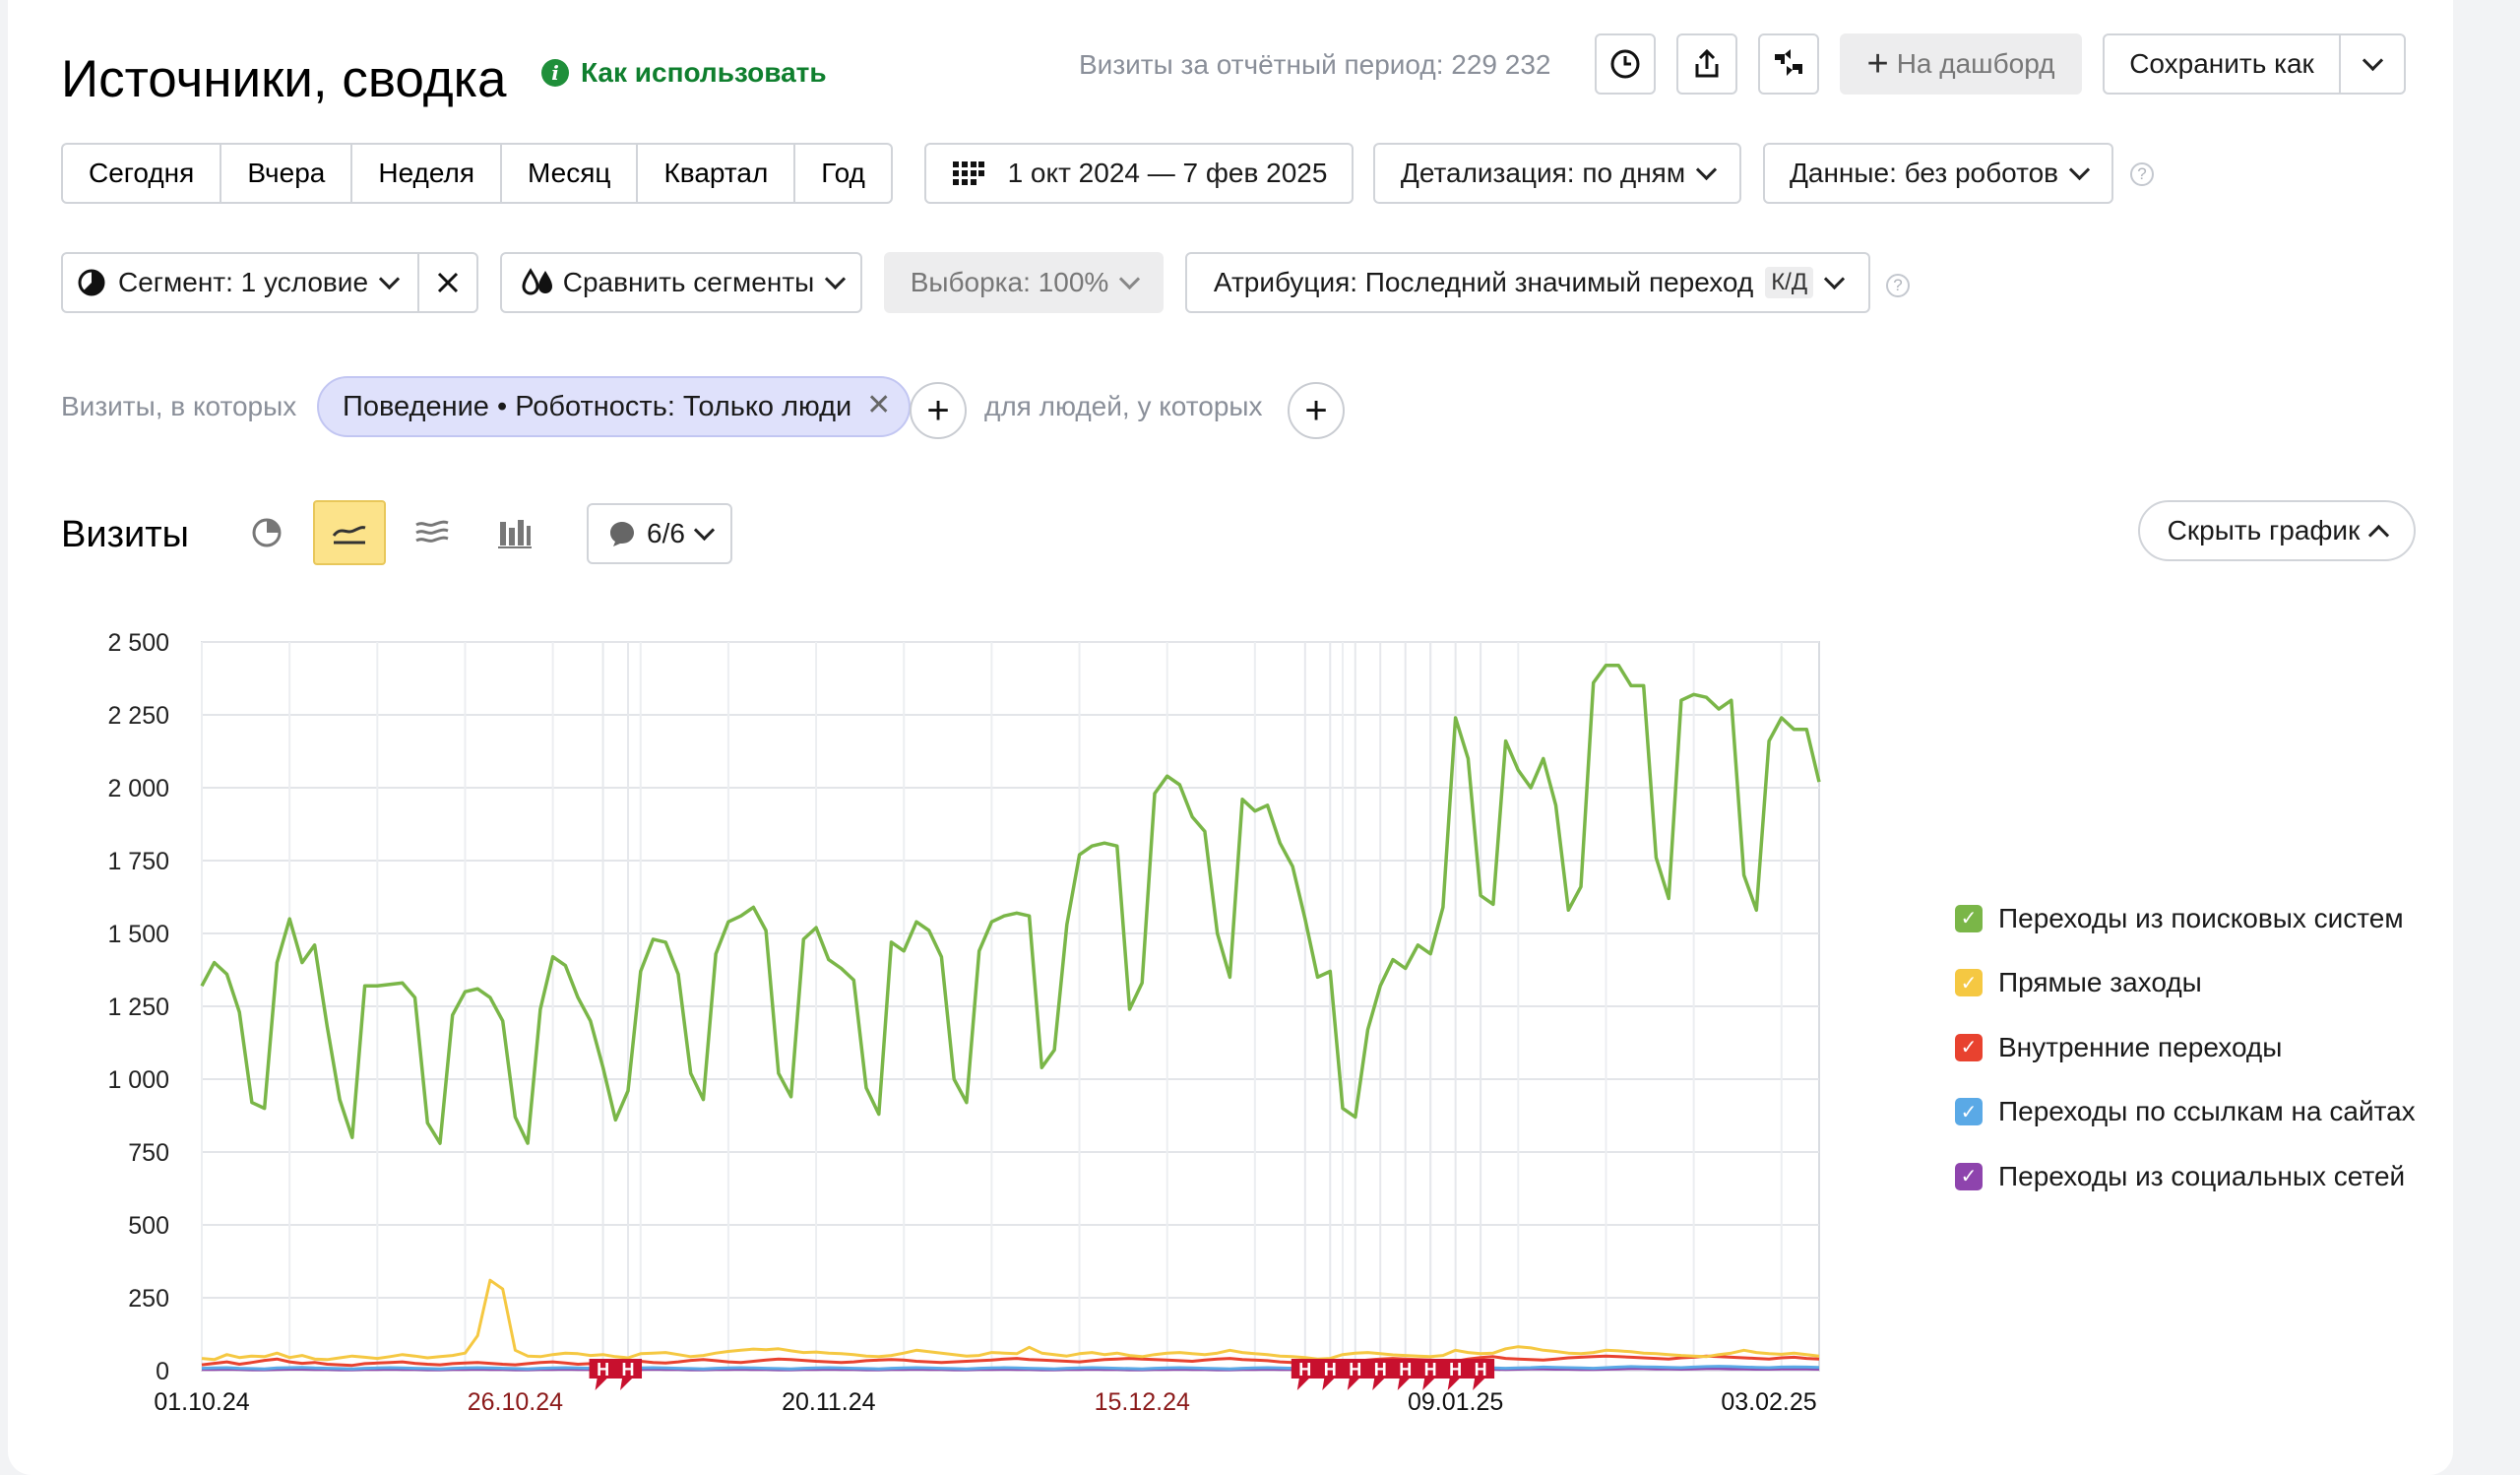 The width and height of the screenshot is (2520, 1475). Describe the element at coordinates (515, 1402) in the screenshot. I see `x-tick-label: 26.10.24` at that location.